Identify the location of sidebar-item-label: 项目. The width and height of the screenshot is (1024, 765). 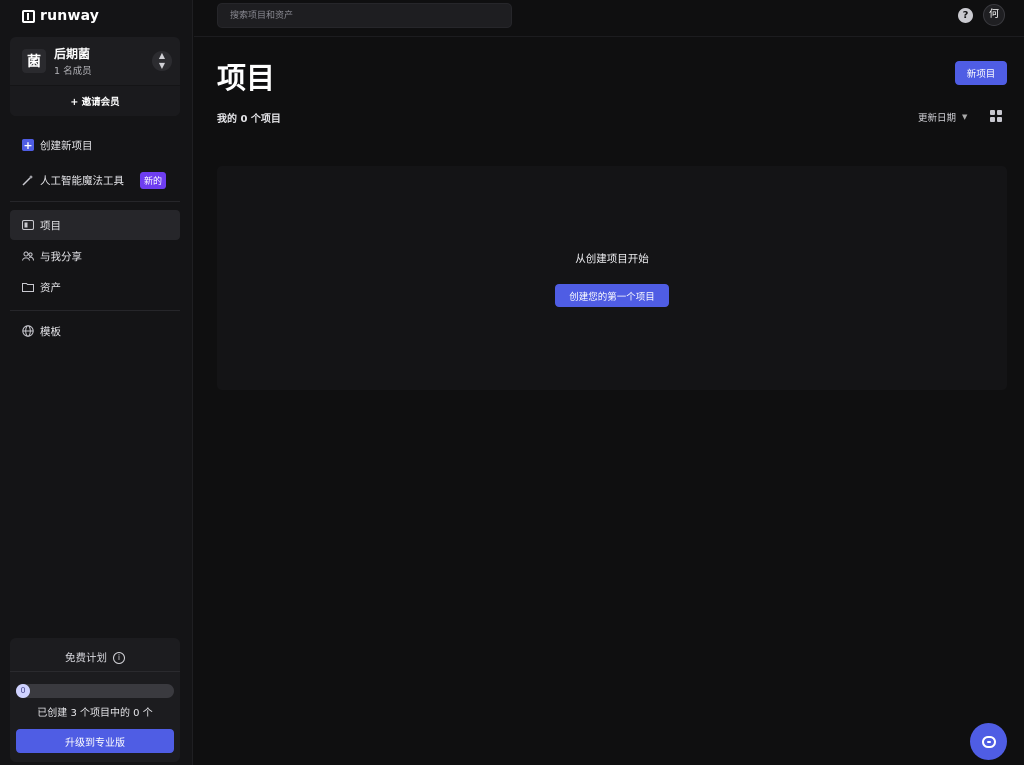
(50, 225).